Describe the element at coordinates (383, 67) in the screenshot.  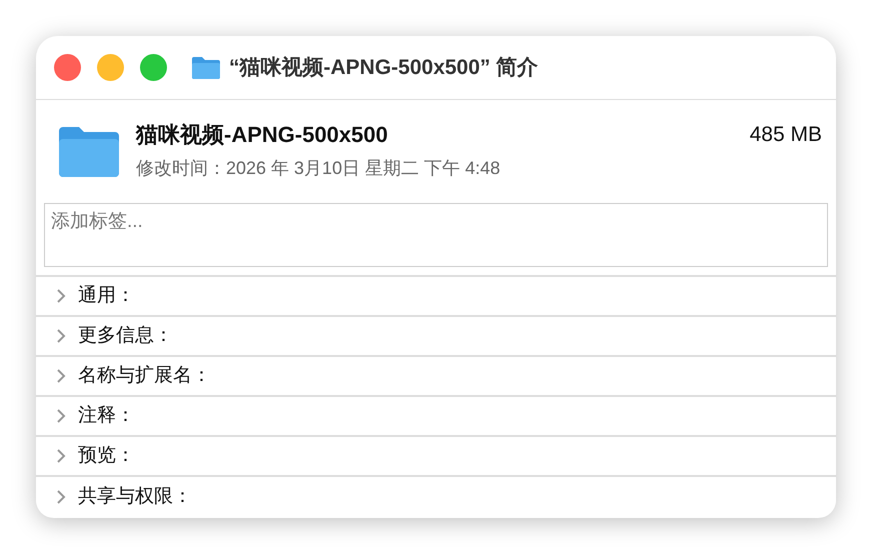
I see `window-title: “猫咪视频-APNG-500x500” 简介` at that location.